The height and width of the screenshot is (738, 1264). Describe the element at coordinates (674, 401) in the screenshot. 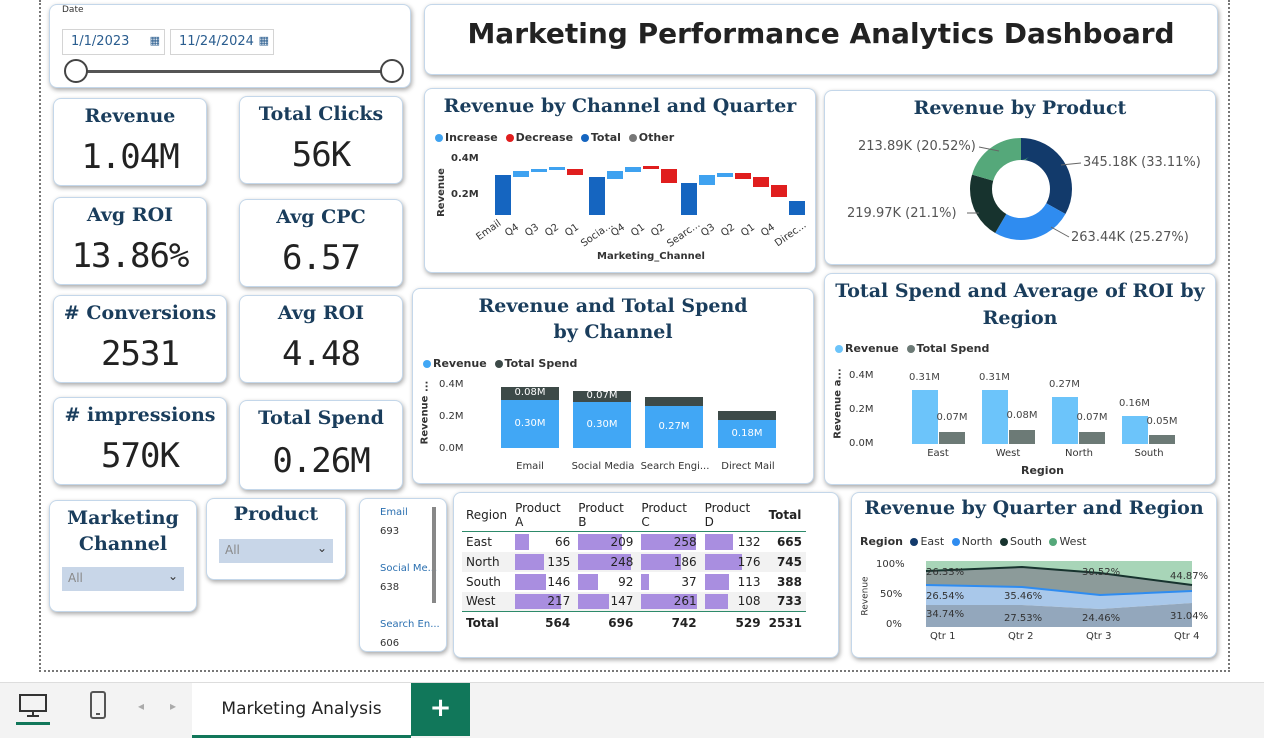

I see `bar-spend-search` at that location.